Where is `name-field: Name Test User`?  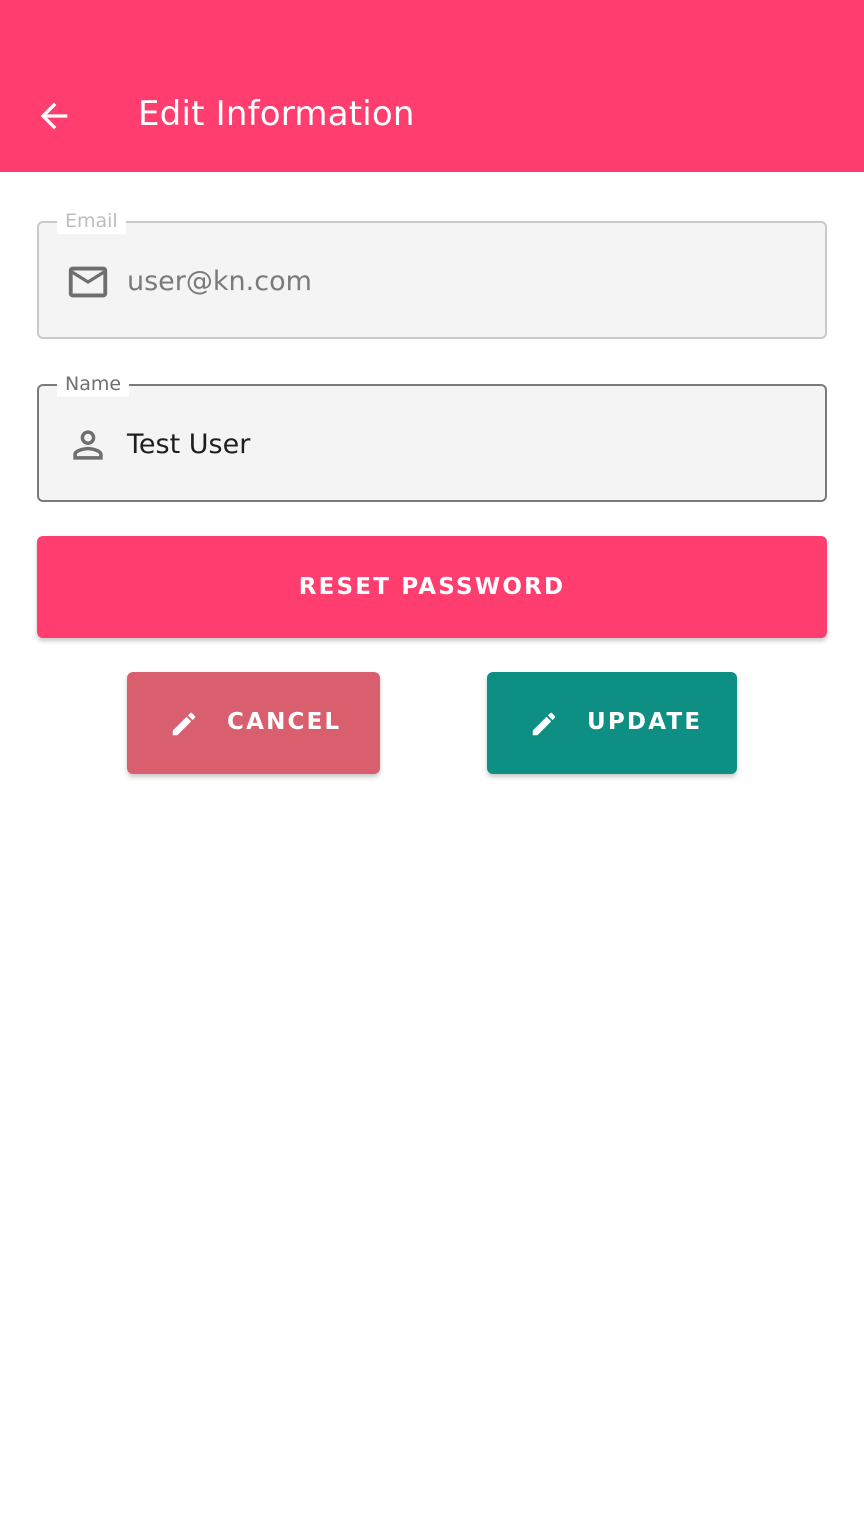 name-field: Name Test User is located at coordinates (432, 436).